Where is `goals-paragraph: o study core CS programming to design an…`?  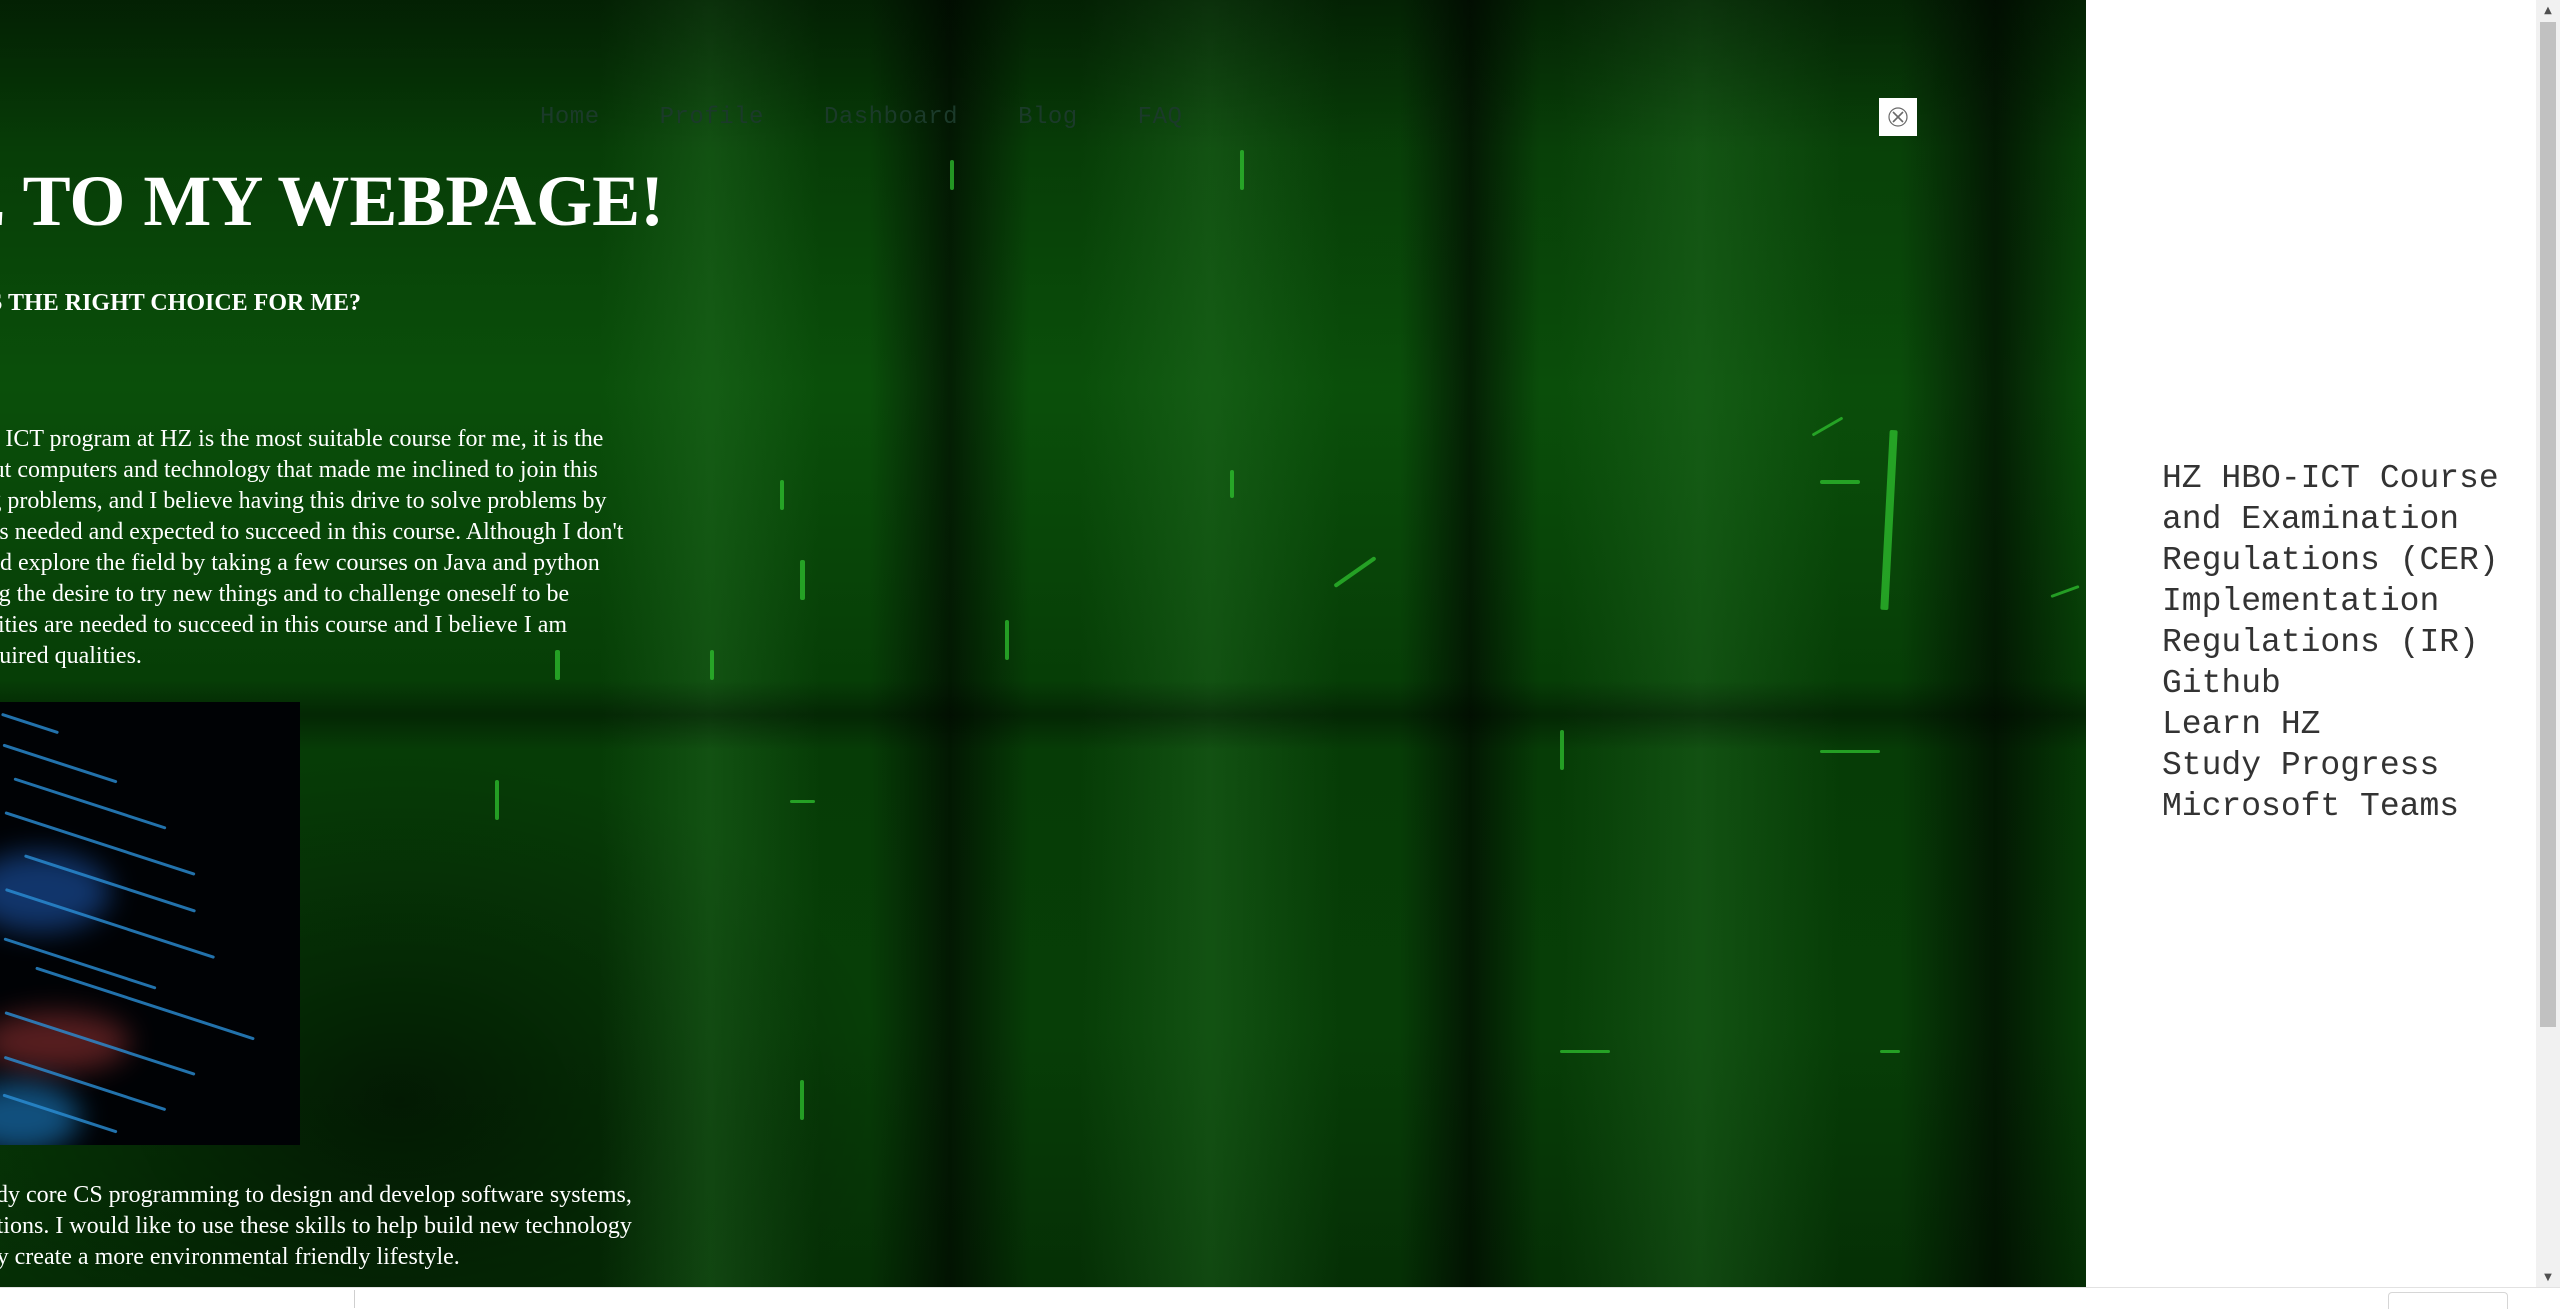 goals-paragraph: o study core CS programming to design an… is located at coordinates (316, 1226).